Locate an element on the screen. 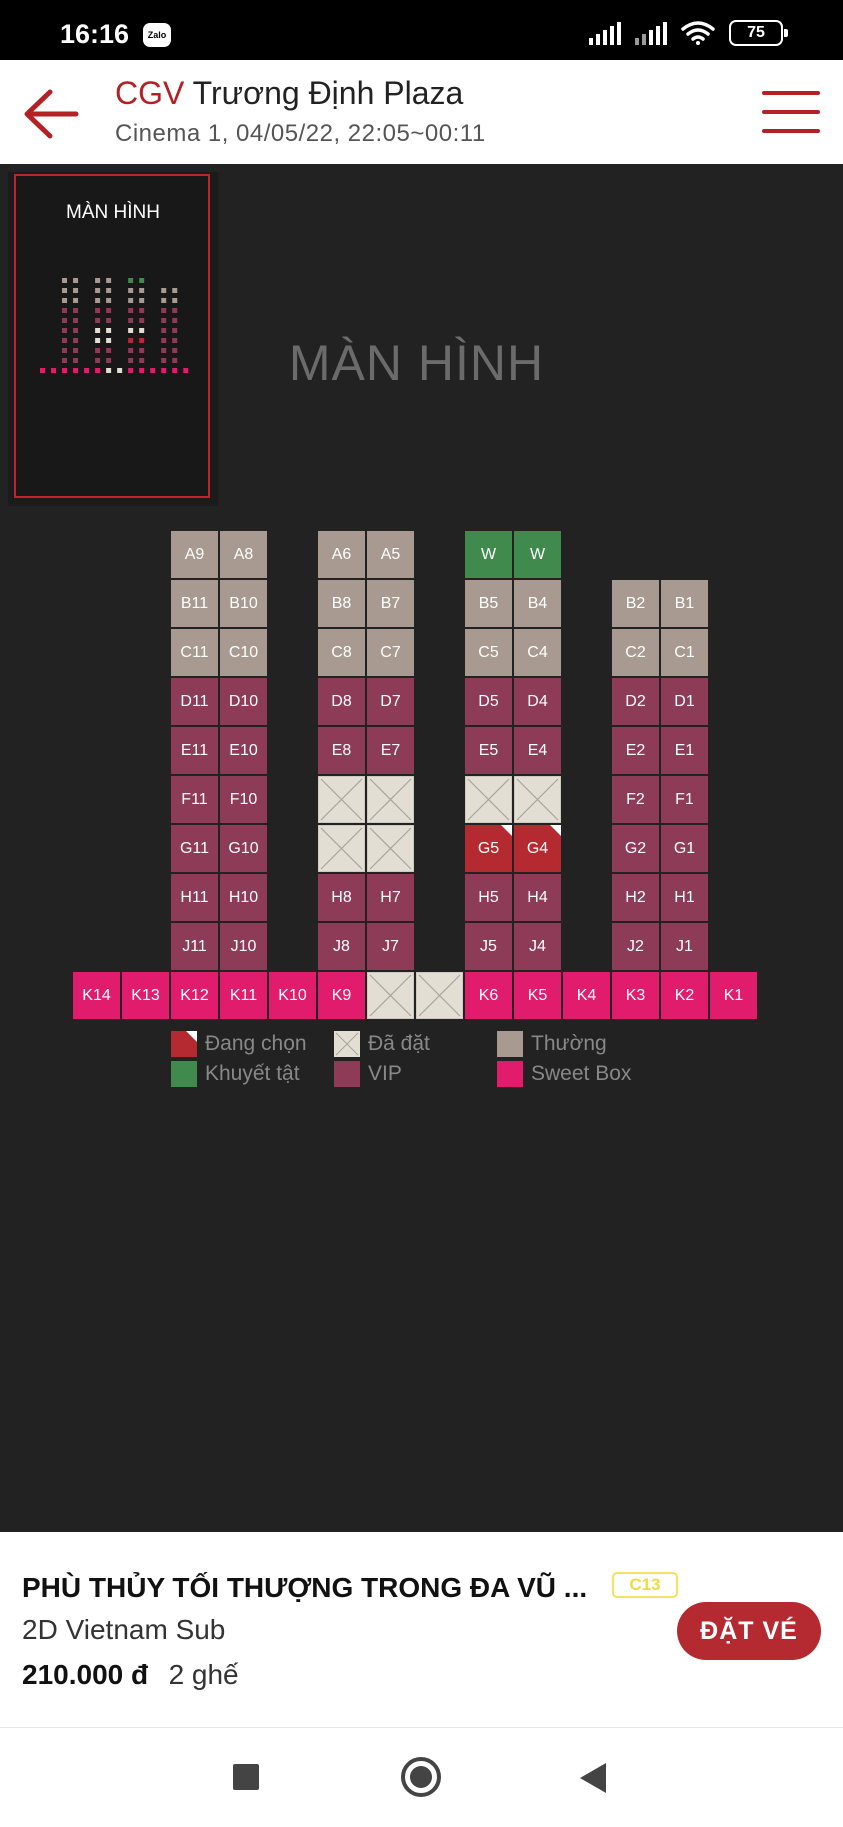 The height and width of the screenshot is (1827, 843). seat-e2: E2 is located at coordinates (635, 750).